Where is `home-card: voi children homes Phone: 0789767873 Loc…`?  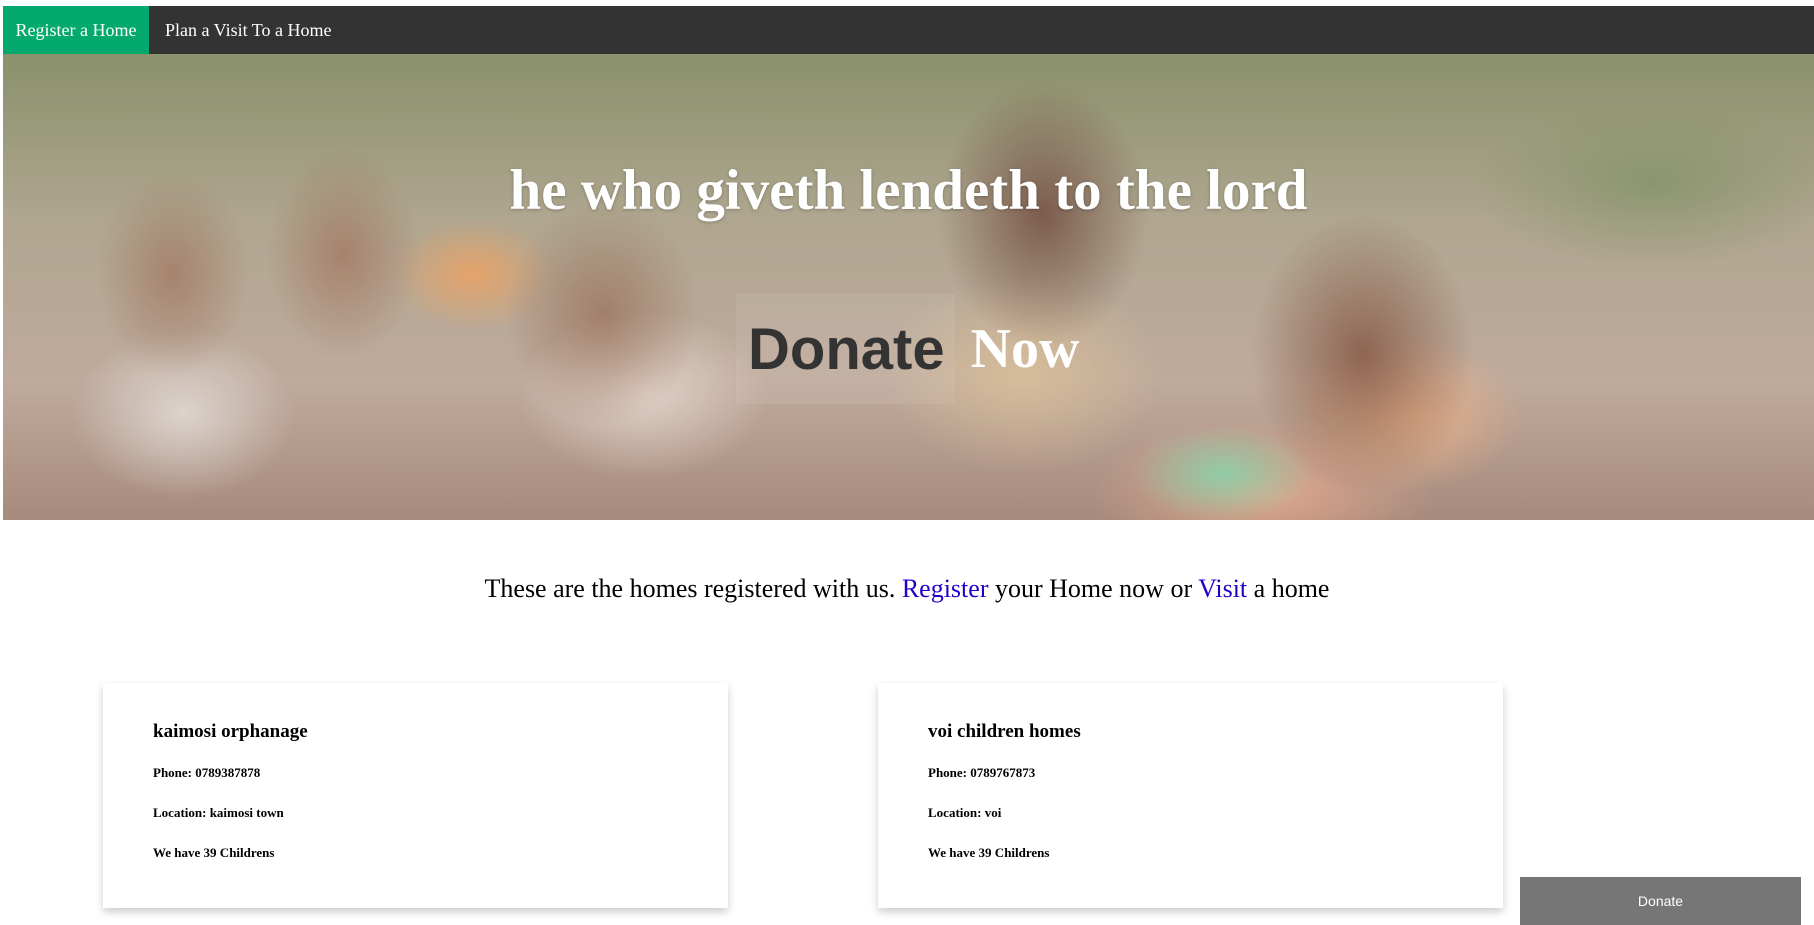
home-card: voi children homes Phone: 0789767873 Loc… is located at coordinates (1190, 795).